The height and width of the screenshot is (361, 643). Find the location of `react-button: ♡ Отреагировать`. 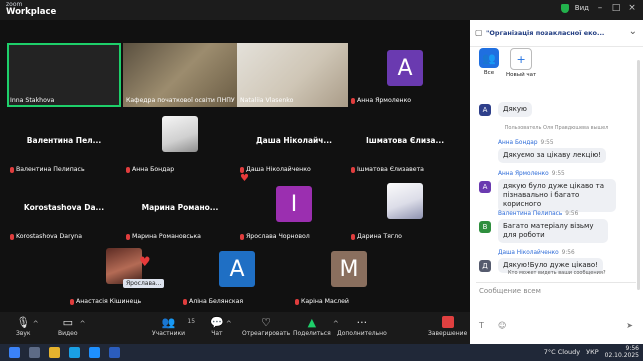

react-button: ♡ Отреагировать is located at coordinates (266, 326).